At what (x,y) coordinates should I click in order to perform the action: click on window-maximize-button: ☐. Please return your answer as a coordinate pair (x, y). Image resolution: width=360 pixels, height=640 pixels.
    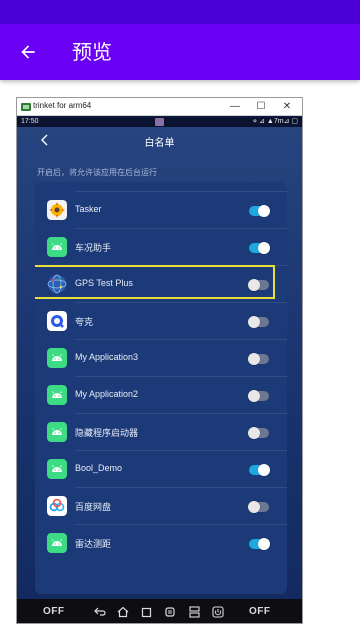
    Looking at the image, I should click on (261, 107).